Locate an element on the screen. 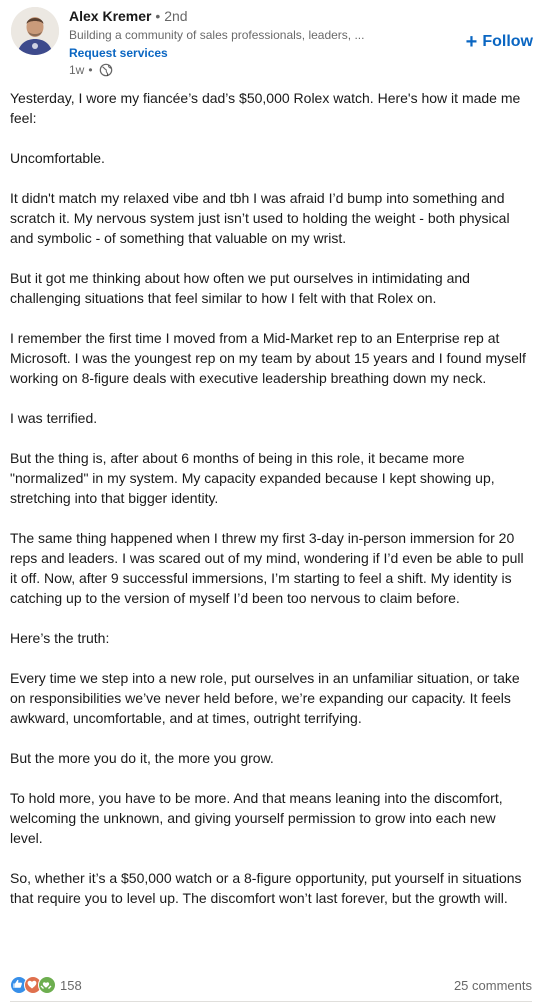 The height and width of the screenshot is (1006, 545). post-paragraph: Here’s the truth: is located at coordinates (60, 638).